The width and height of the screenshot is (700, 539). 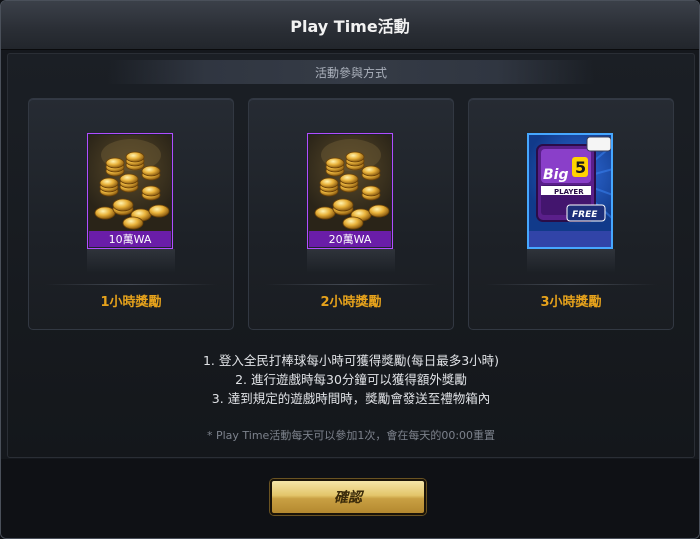 What do you see at coordinates (570, 239) in the screenshot?
I see `item-amount-tag` at bounding box center [570, 239].